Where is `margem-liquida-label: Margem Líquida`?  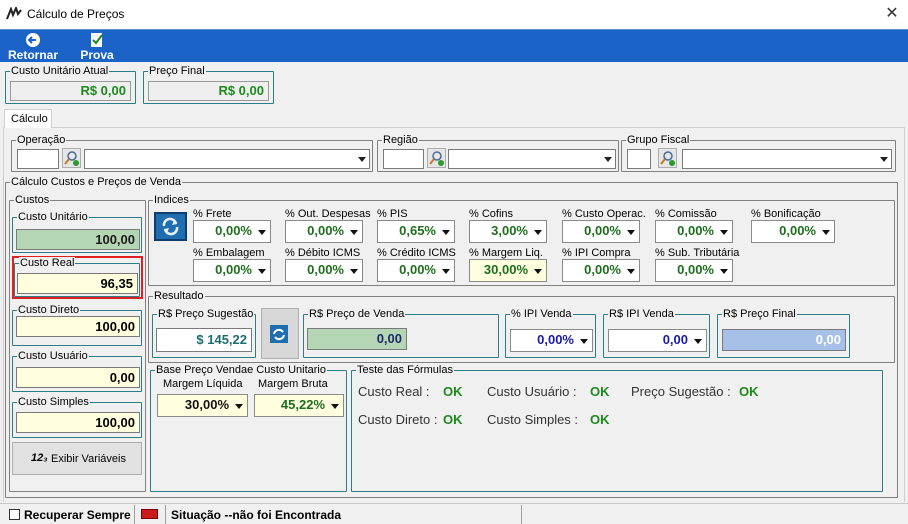
margem-liquida-label: Margem Líquida is located at coordinates (203, 384).